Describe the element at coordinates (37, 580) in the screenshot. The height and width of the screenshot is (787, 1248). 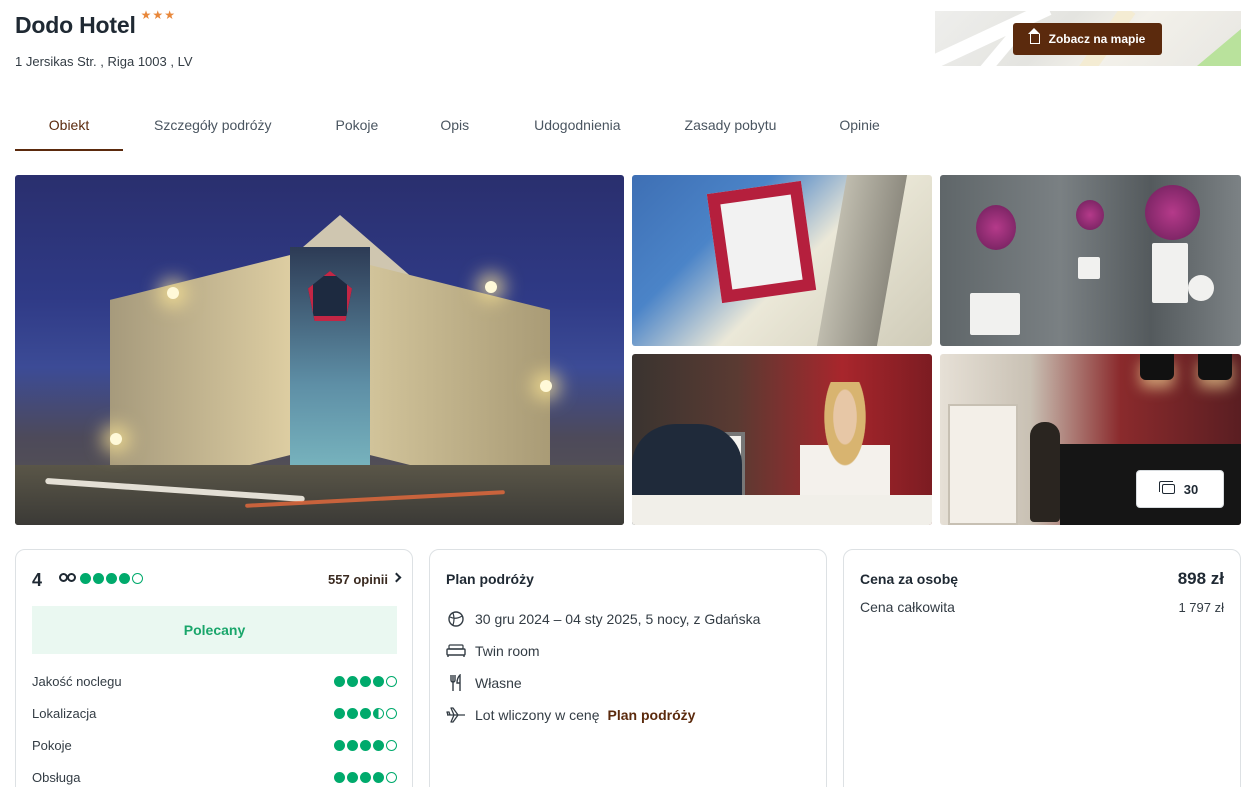
I see `review-score: 4` at that location.